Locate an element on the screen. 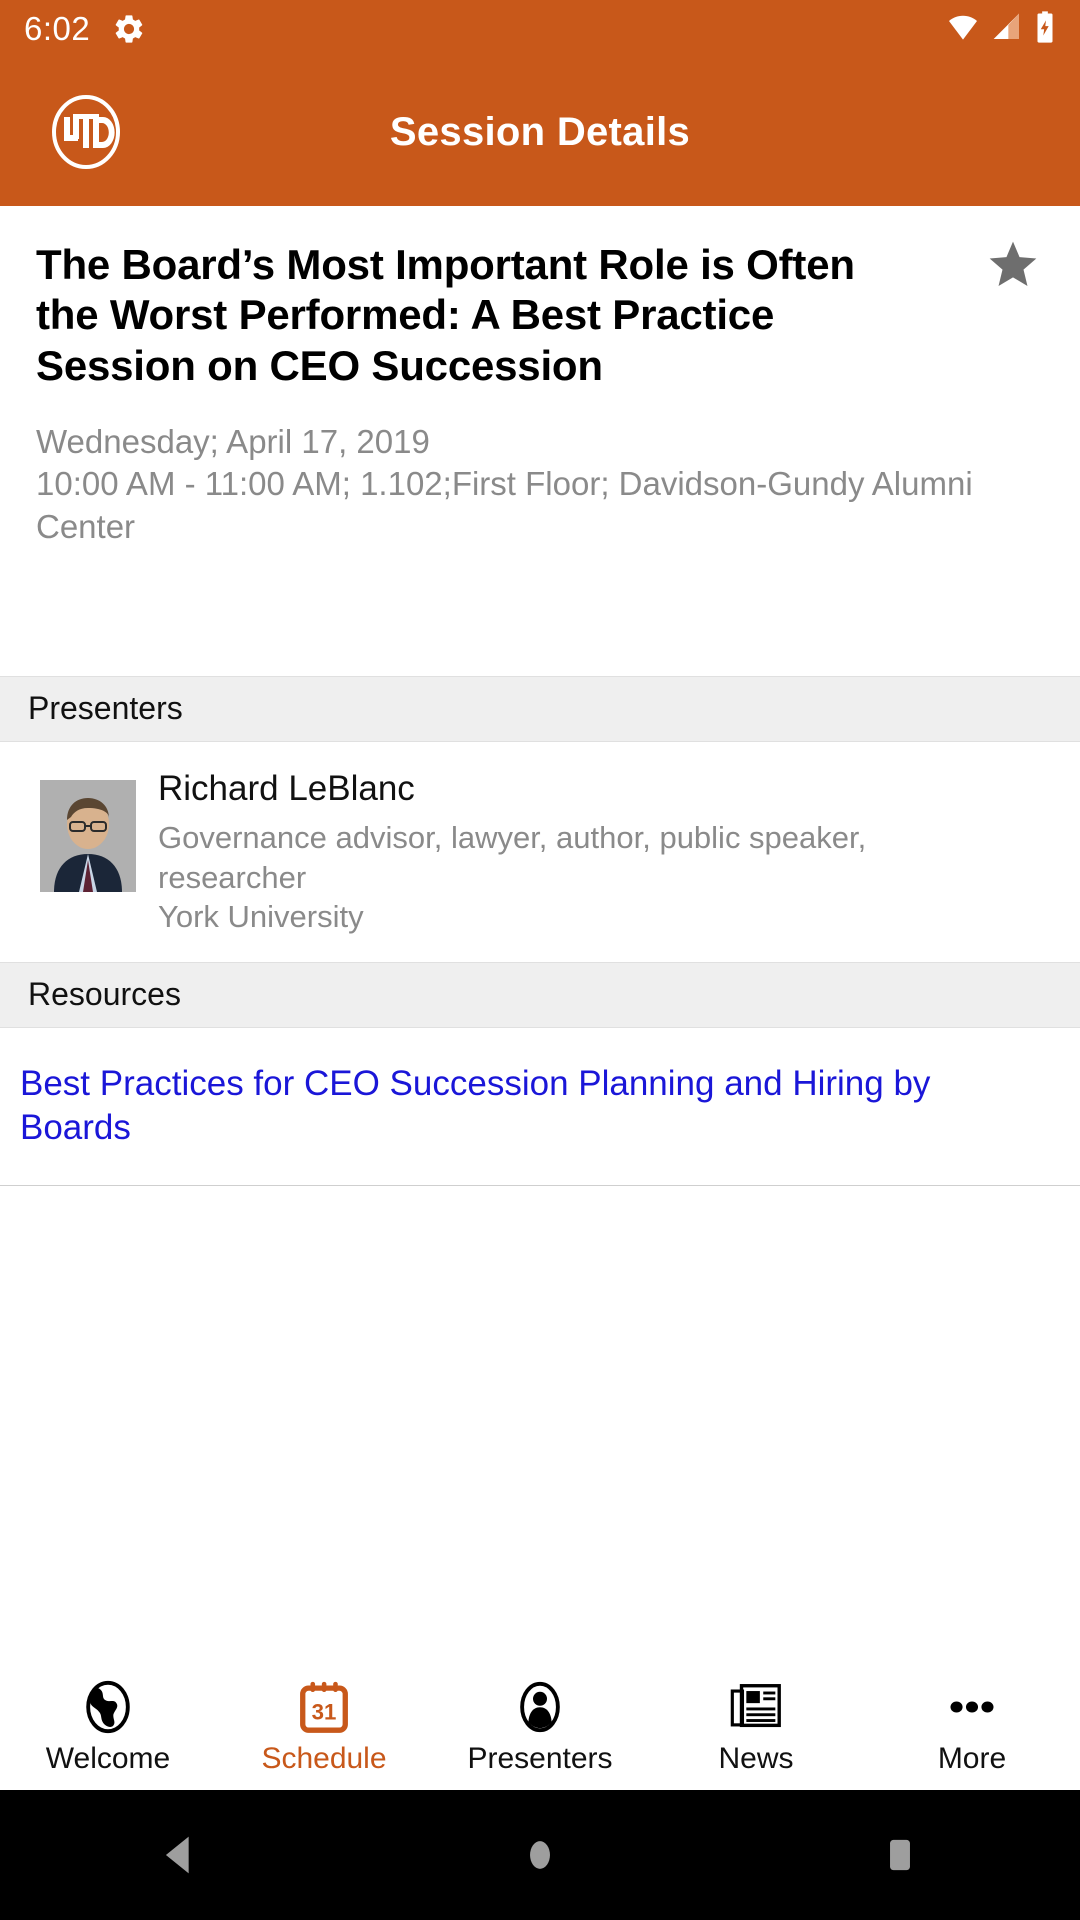 The image size is (1080, 1920). presenter-name: Richard LeBlanc is located at coordinates (286, 788).